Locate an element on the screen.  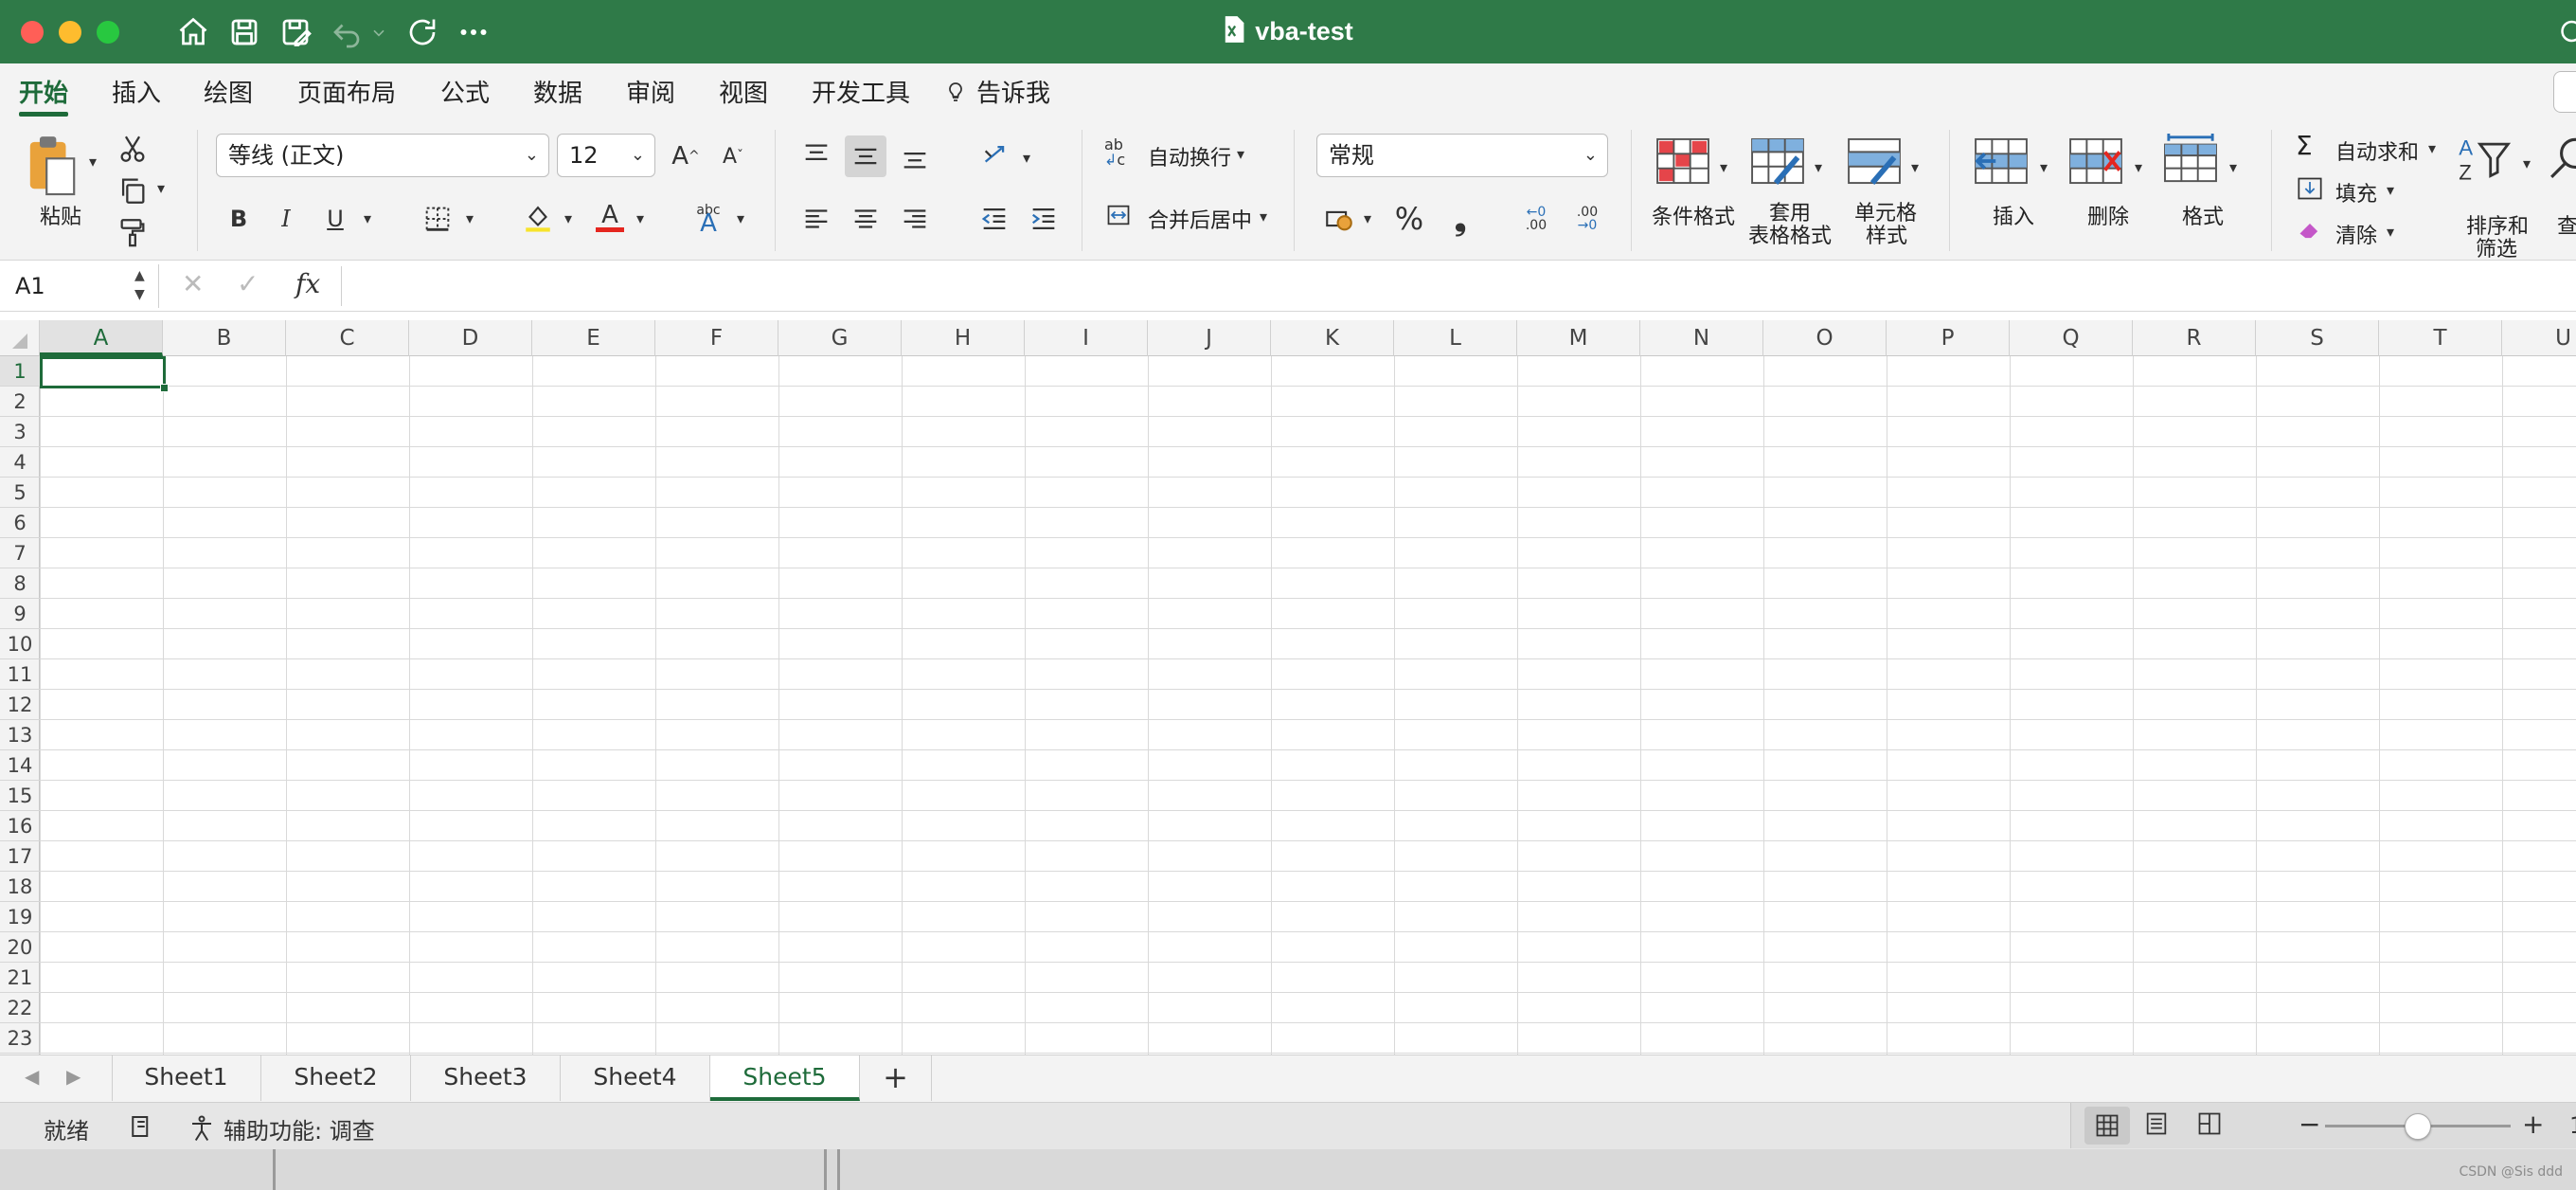
row-header-1: 1 is located at coordinates (20, 371).